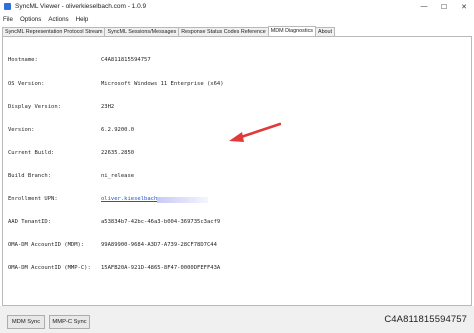 The width and height of the screenshot is (474, 333). What do you see at coordinates (129, 200) in the screenshot?
I see `enrollment-upn-link: oliver.kieselbach` at bounding box center [129, 200].